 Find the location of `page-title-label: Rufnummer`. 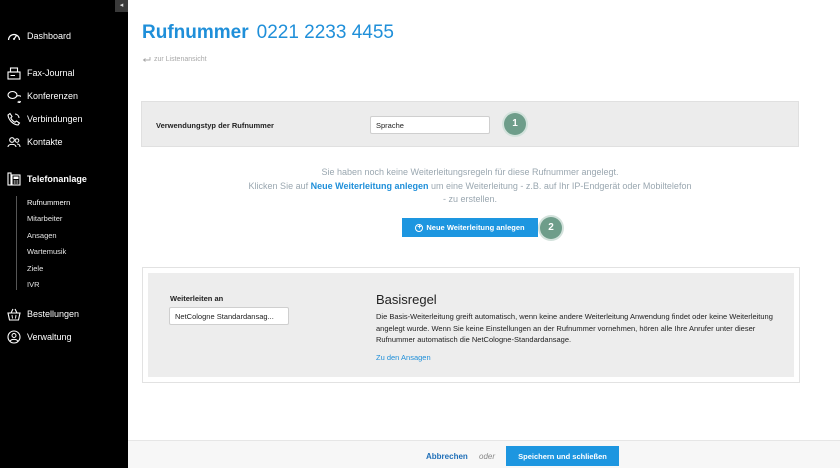

page-title-label: Rufnummer is located at coordinates (195, 32).